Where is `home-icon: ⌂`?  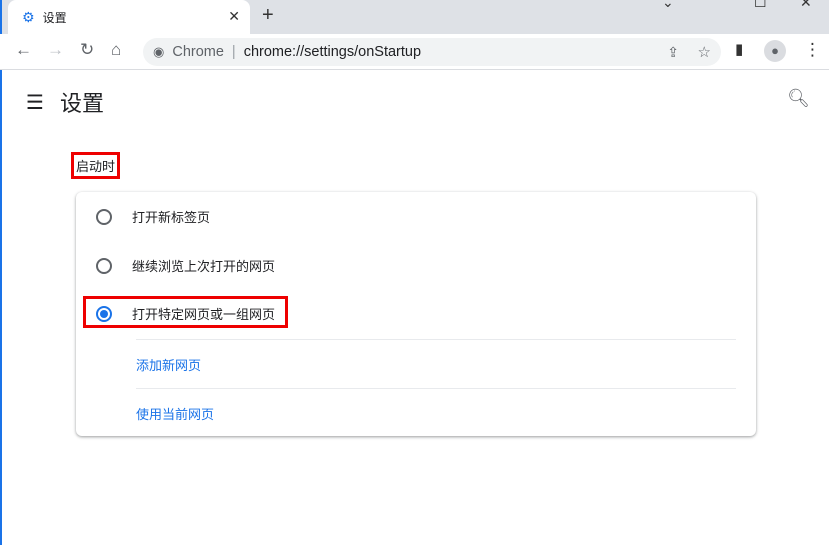
home-icon: ⌂ is located at coordinates (116, 50).